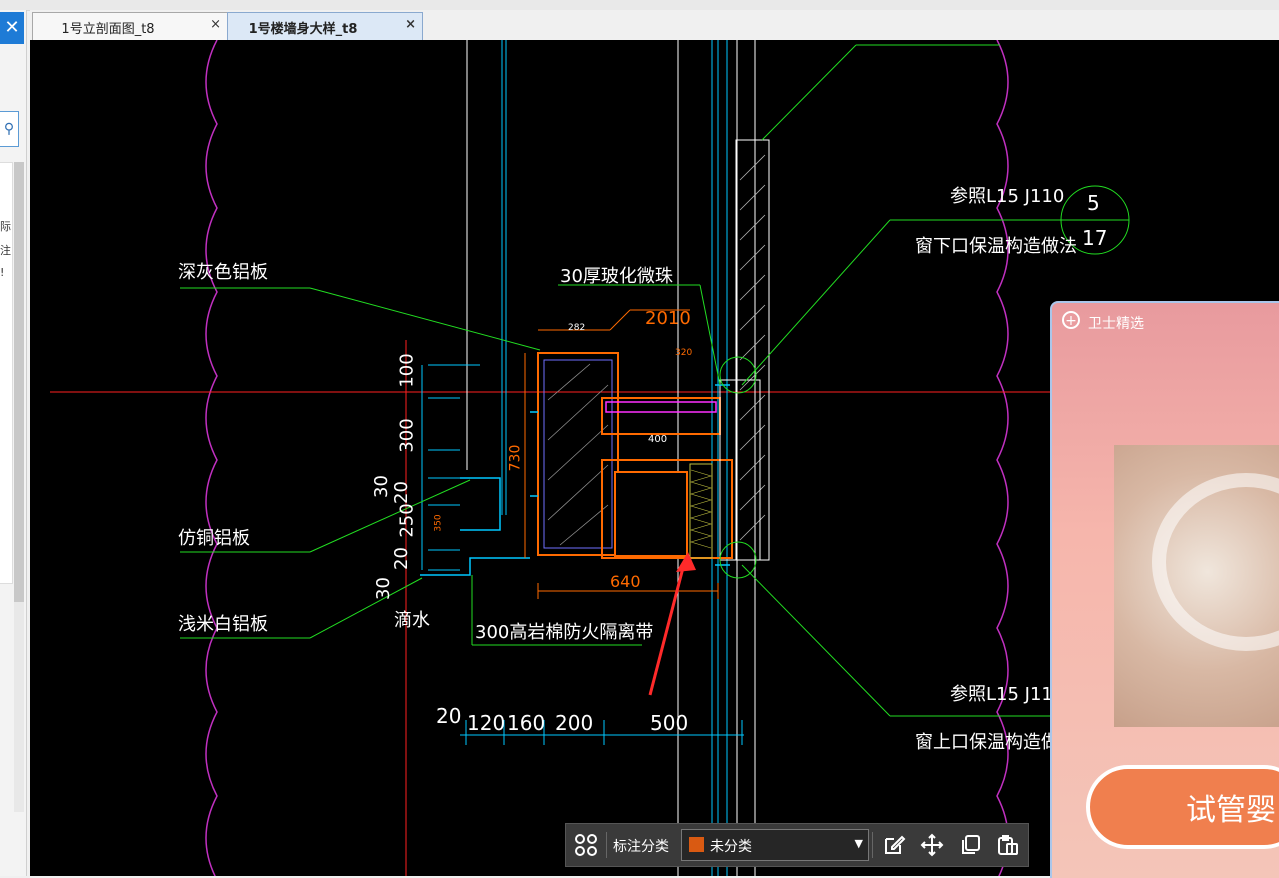  Describe the element at coordinates (696, 844) in the screenshot. I see `category-color-swatch` at that location.